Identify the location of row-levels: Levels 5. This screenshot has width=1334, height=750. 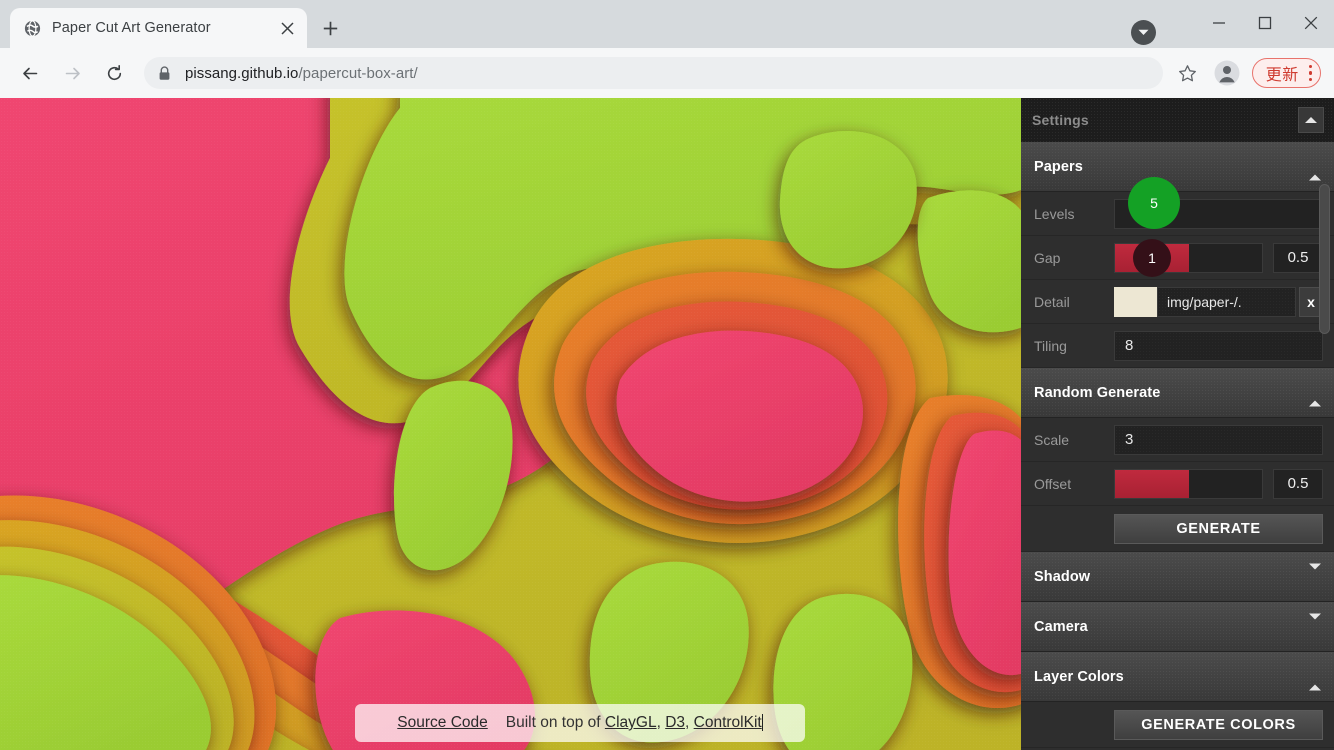
(1177, 206).